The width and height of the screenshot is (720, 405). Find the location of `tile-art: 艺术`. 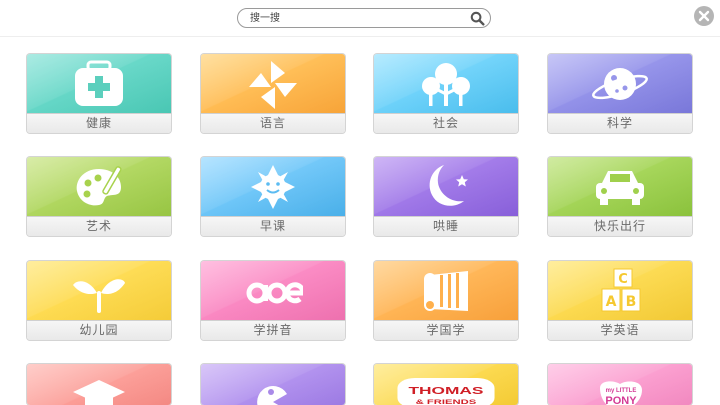

tile-art: 艺术 is located at coordinates (99, 196).